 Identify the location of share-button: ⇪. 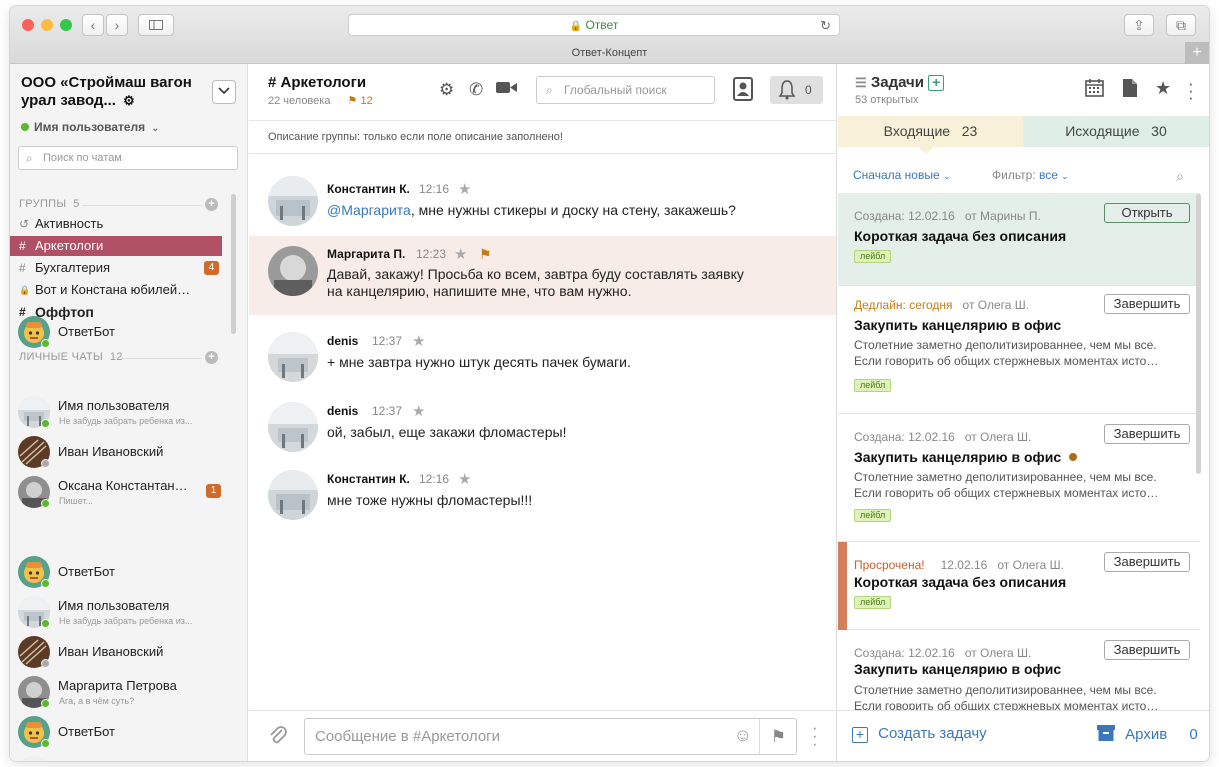
(1139, 25).